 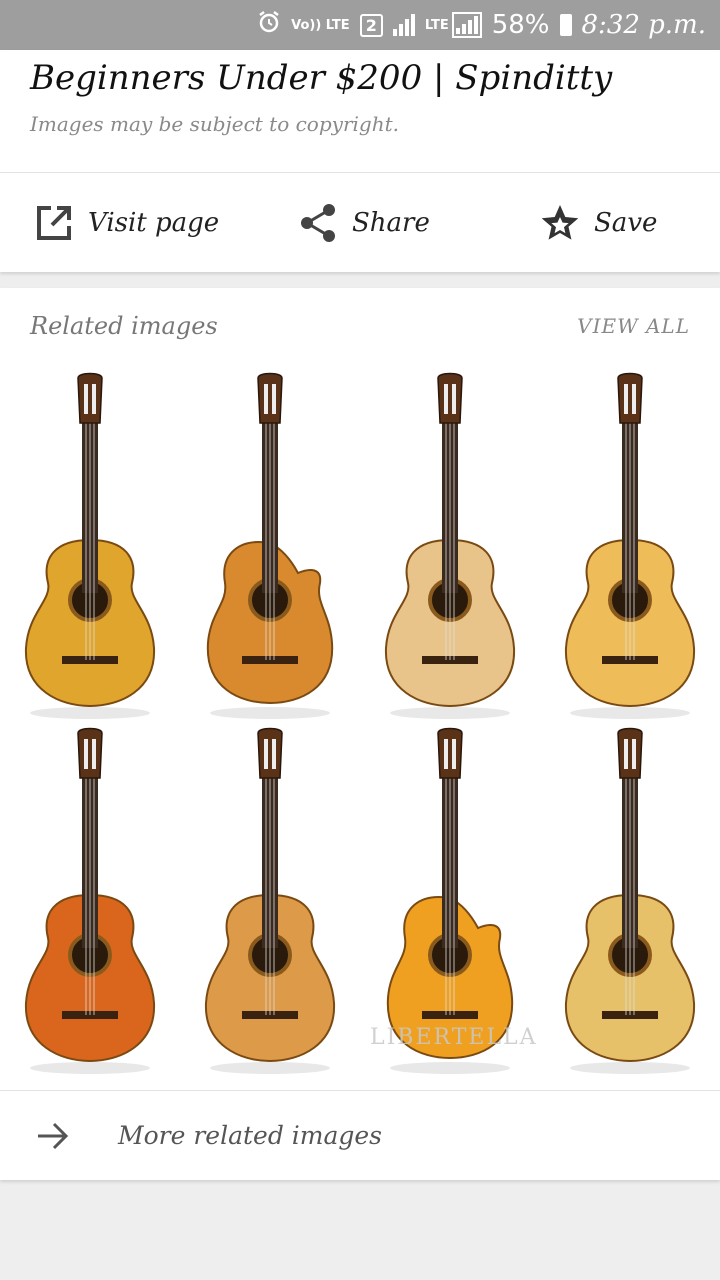 I want to click on related-images-heading: Related images, so click(x=124, y=326).